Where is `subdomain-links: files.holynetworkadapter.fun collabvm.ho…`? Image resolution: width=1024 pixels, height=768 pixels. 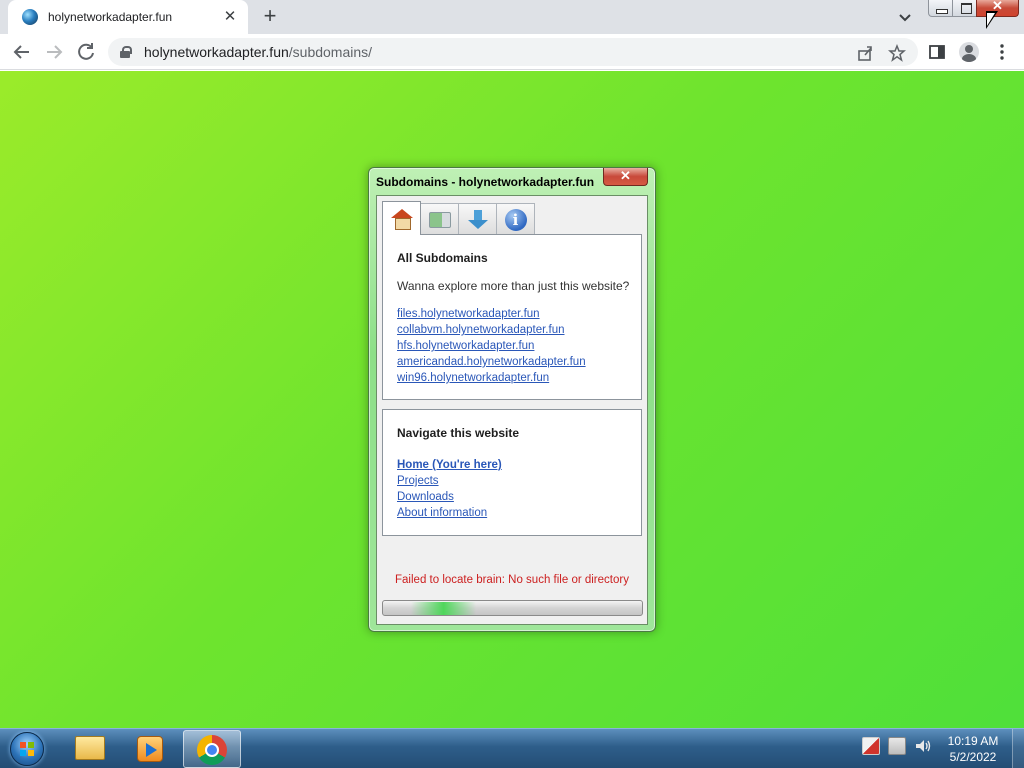
subdomain-links: files.holynetworkadapter.fun collabvm.ho… is located at coordinates (491, 346).